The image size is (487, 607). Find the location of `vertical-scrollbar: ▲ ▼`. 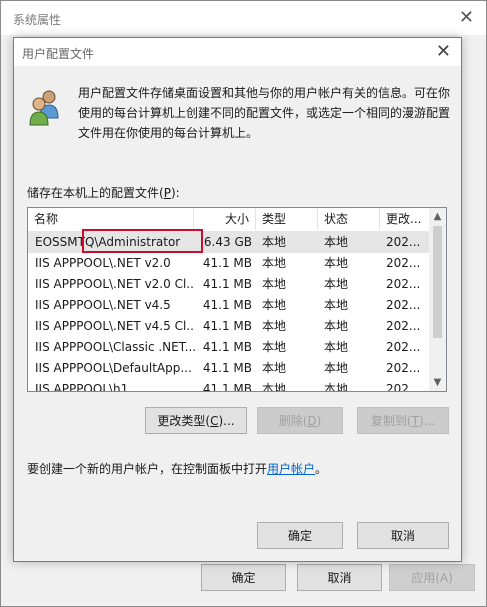

vertical-scrollbar: ▲ ▼ is located at coordinates (437, 299).